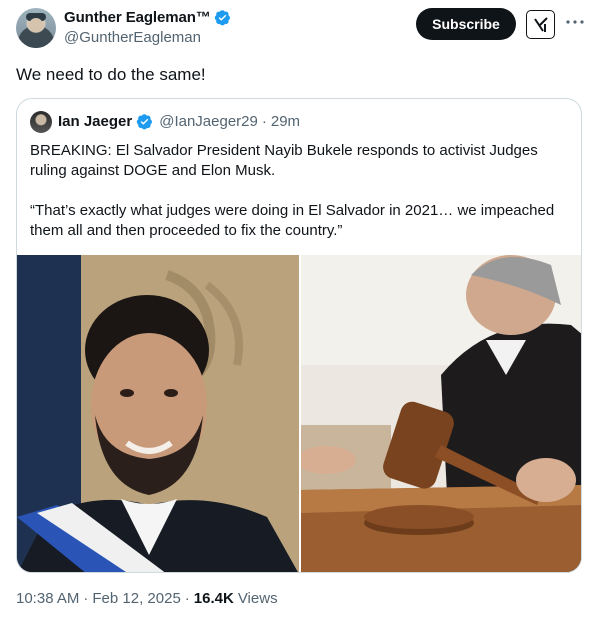 Image resolution: width=598 pixels, height=619 pixels. I want to click on author-name: Gunther Eagleman™, so click(137, 17).